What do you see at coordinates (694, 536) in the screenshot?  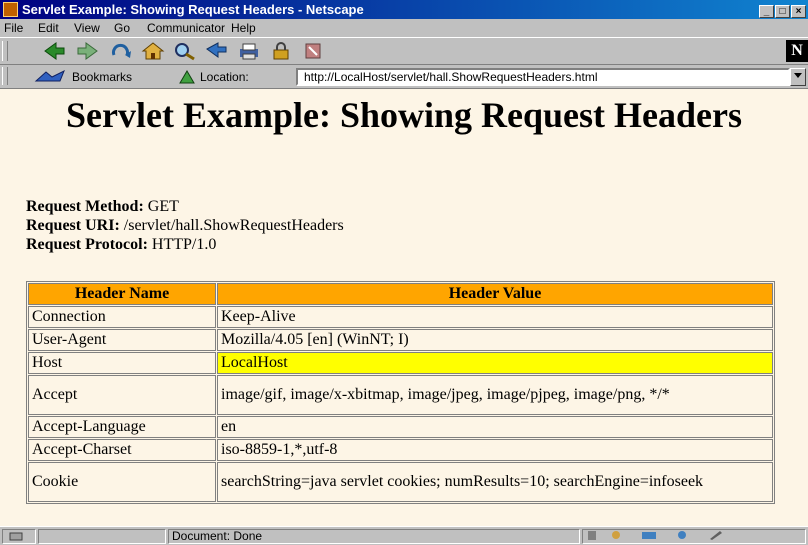 I see `component-bar` at bounding box center [694, 536].